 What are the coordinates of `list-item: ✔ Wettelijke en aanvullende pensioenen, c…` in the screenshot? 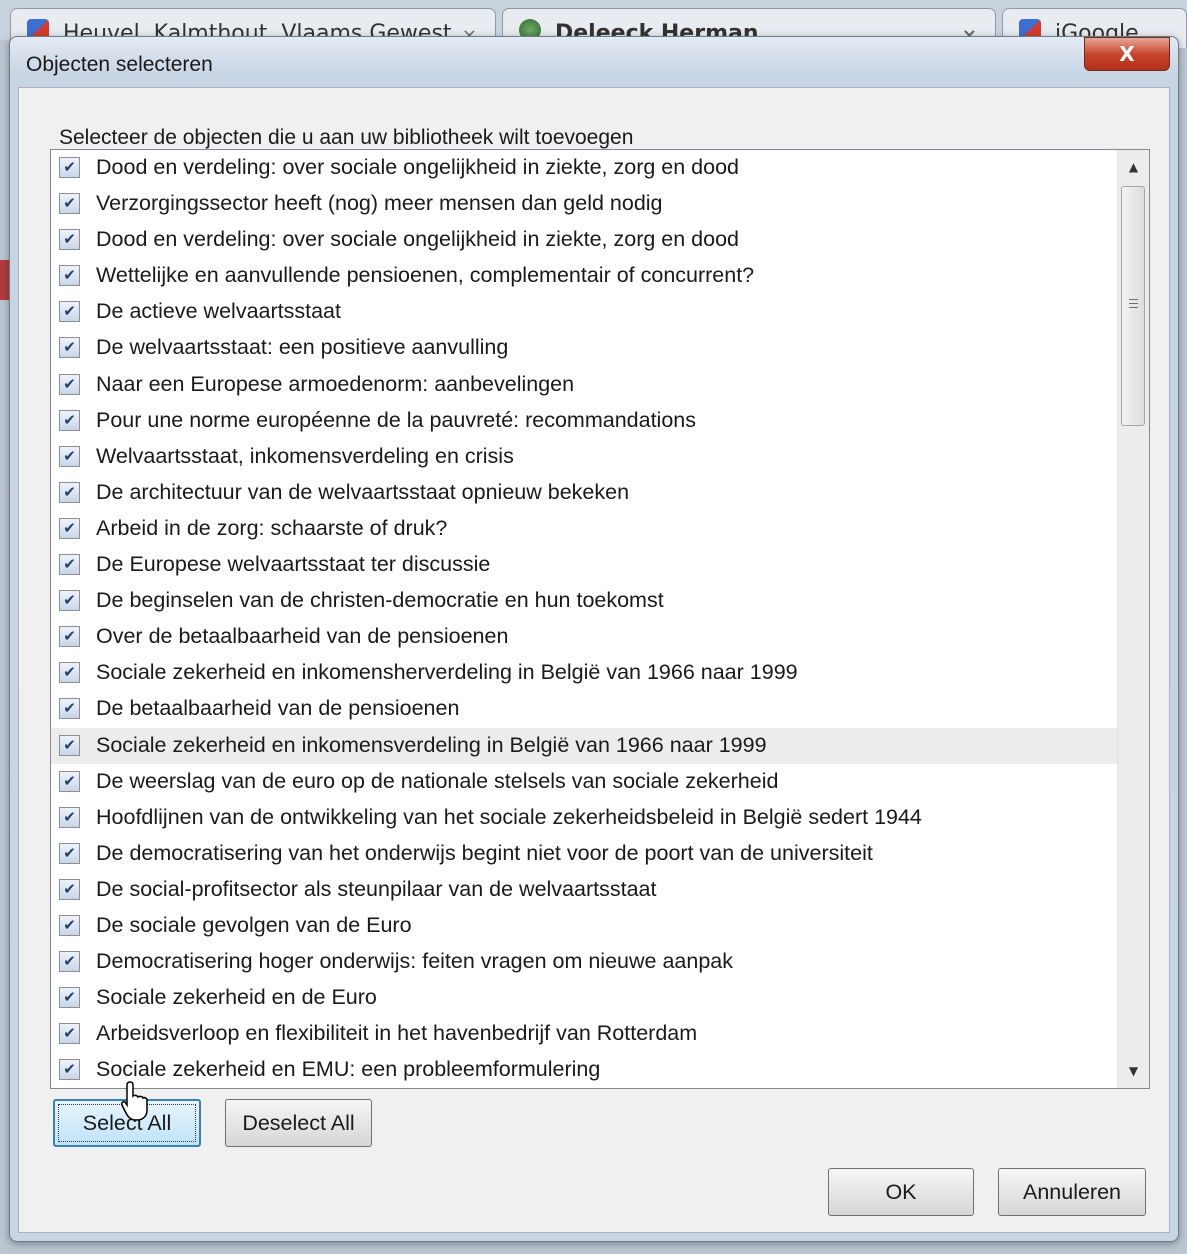 It's located at (584, 276).